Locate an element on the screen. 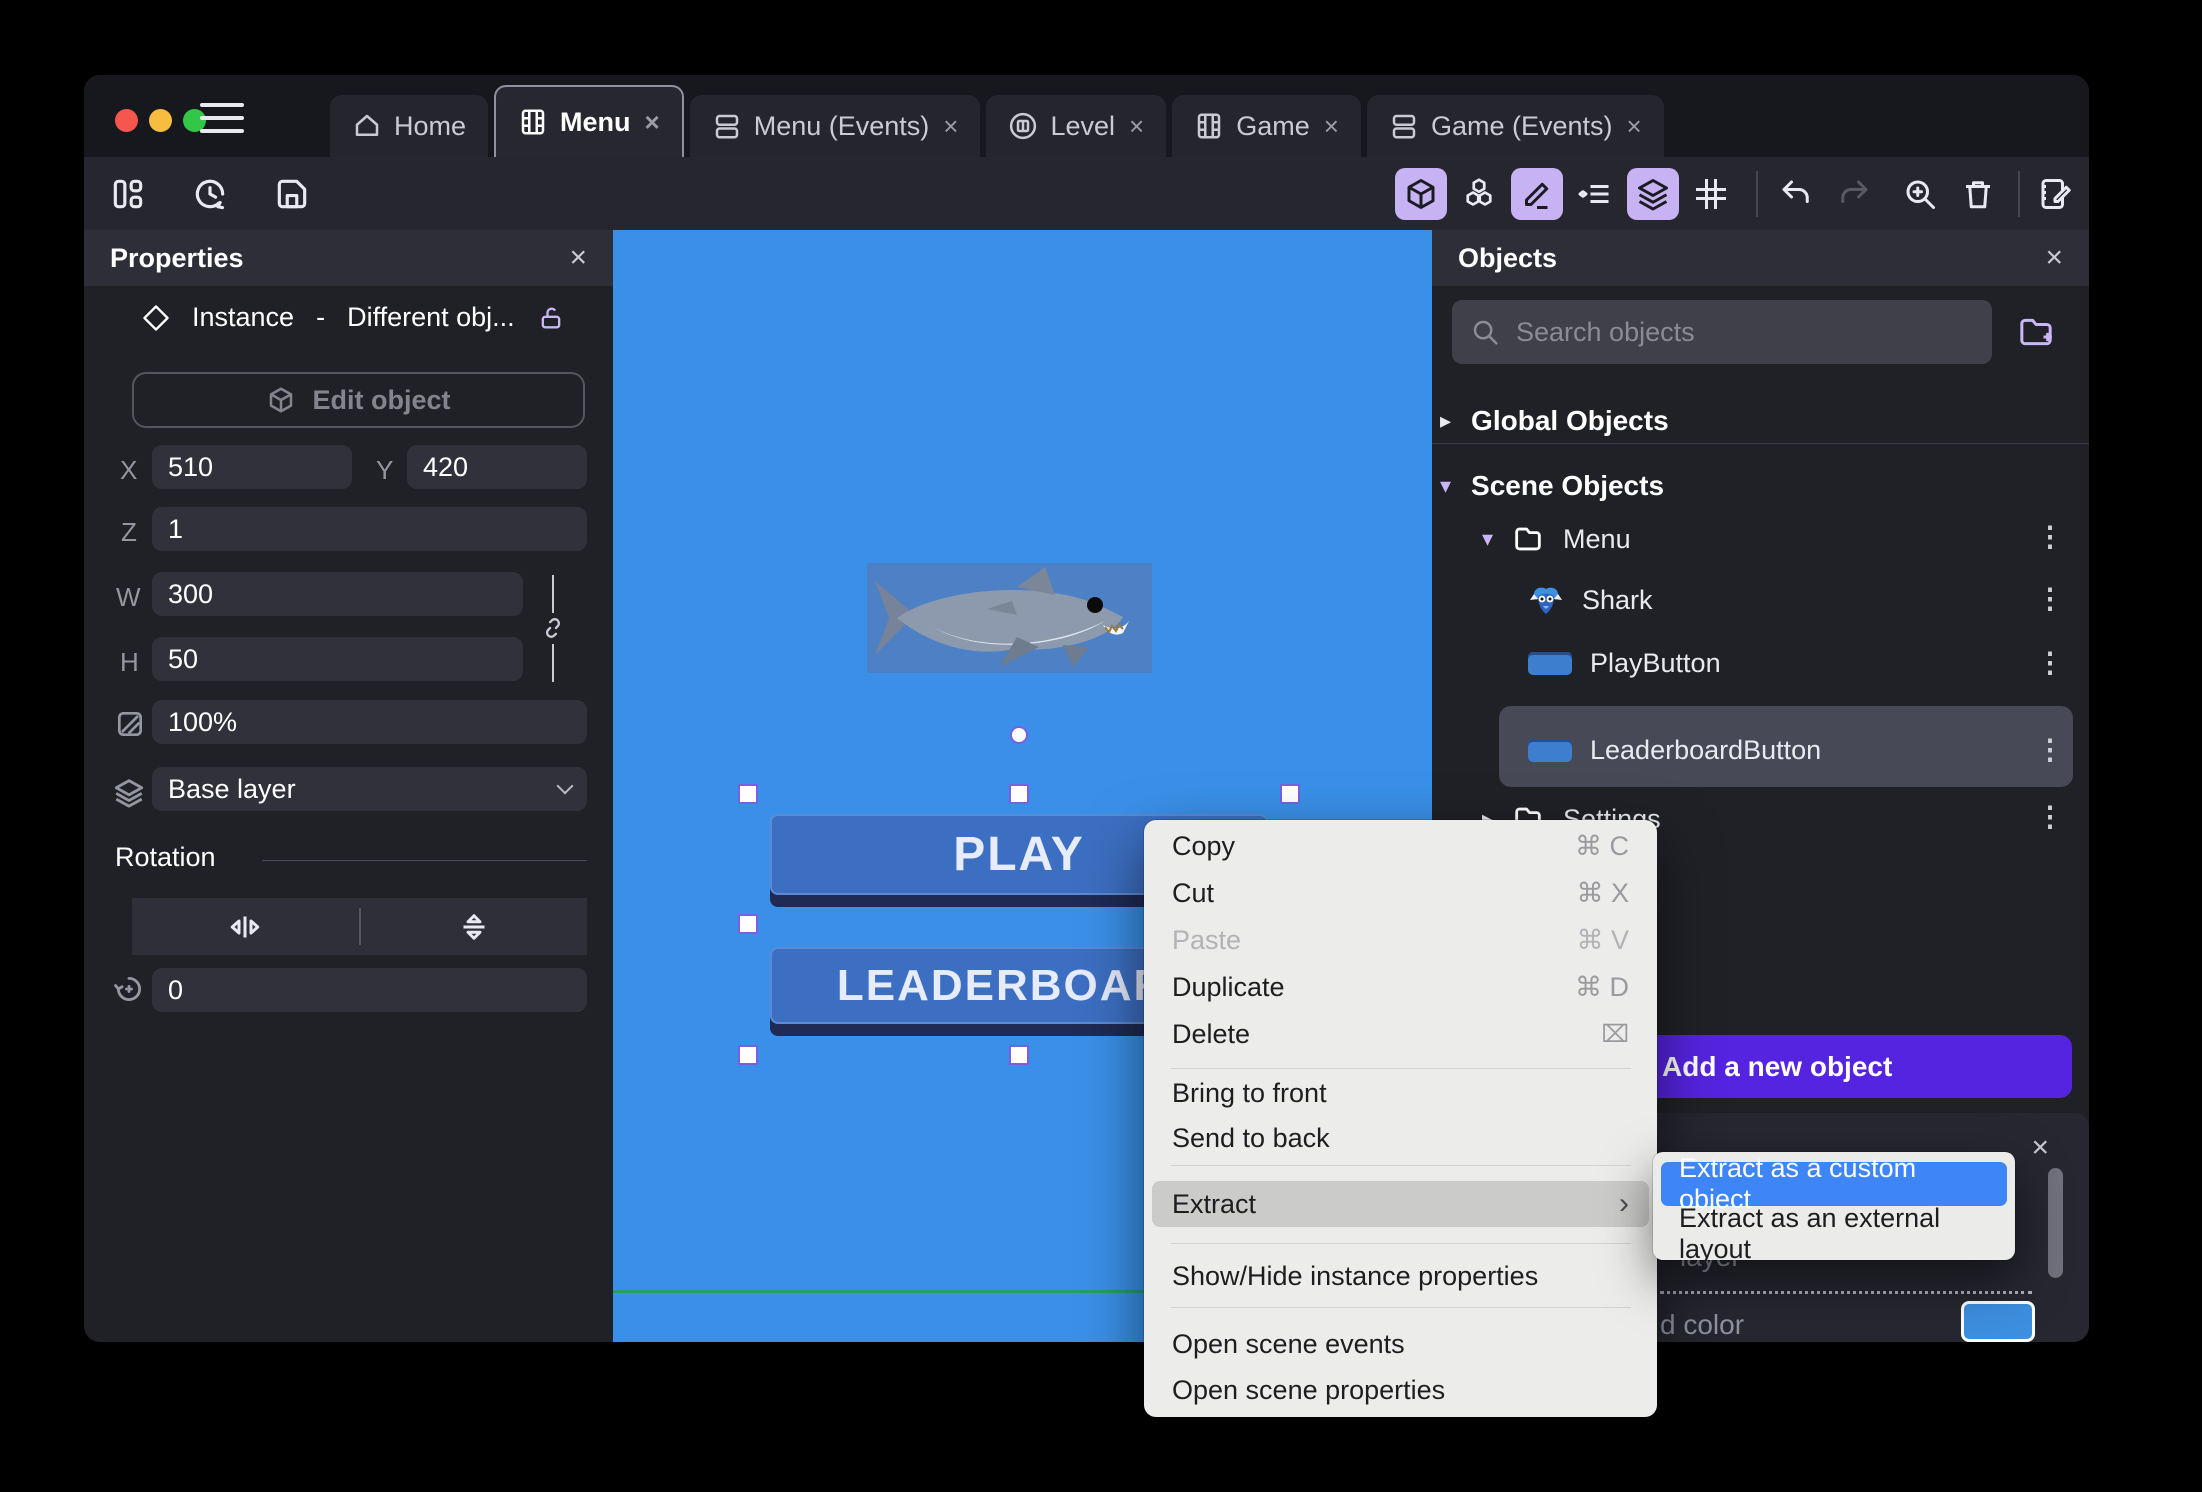 The width and height of the screenshot is (2202, 1492). search-objects-input is located at coordinates (1745, 332).